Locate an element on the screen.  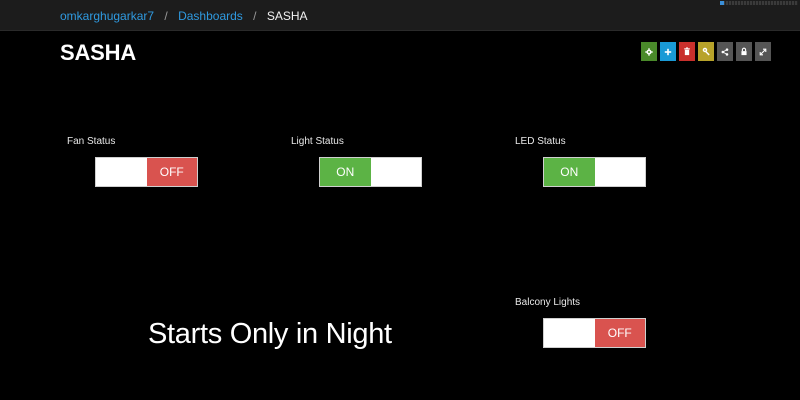
dashboard-toolbar is located at coordinates (706, 51).